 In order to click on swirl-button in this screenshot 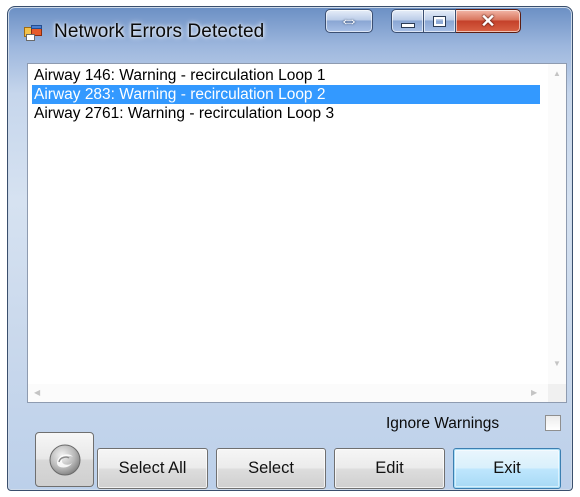, I will do `click(64, 459)`.